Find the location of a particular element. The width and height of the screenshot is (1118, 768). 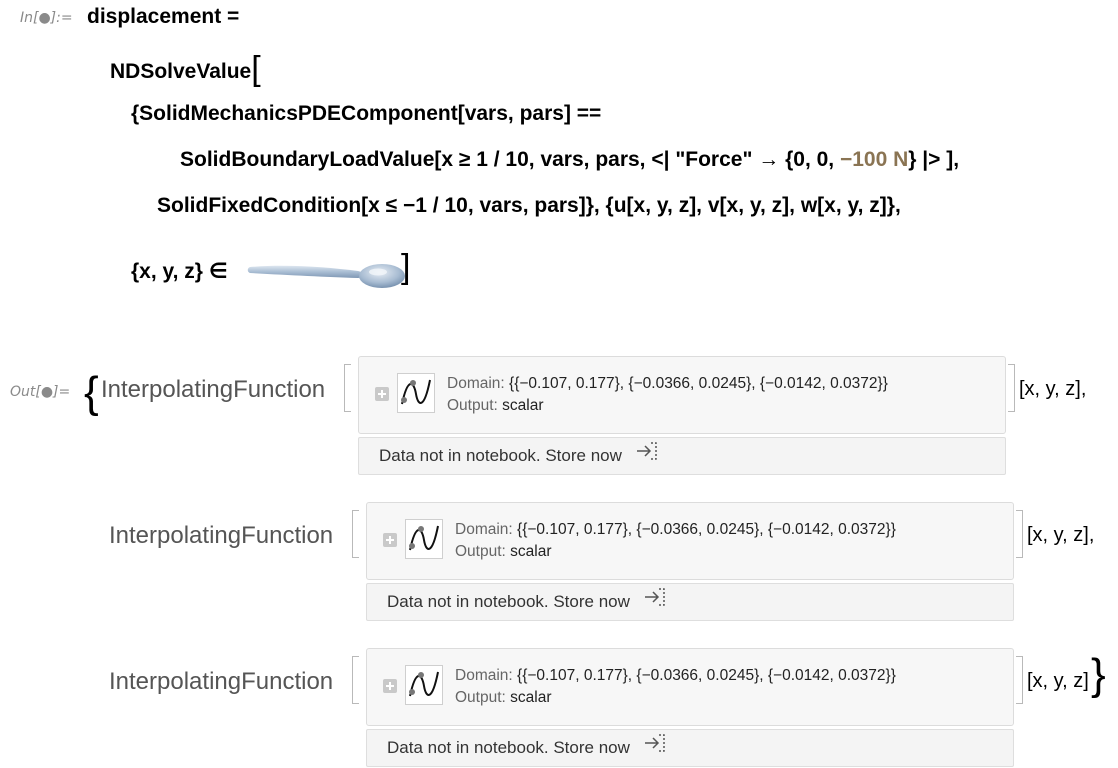

boundary-load-tail: } |> ], is located at coordinates (934, 159).